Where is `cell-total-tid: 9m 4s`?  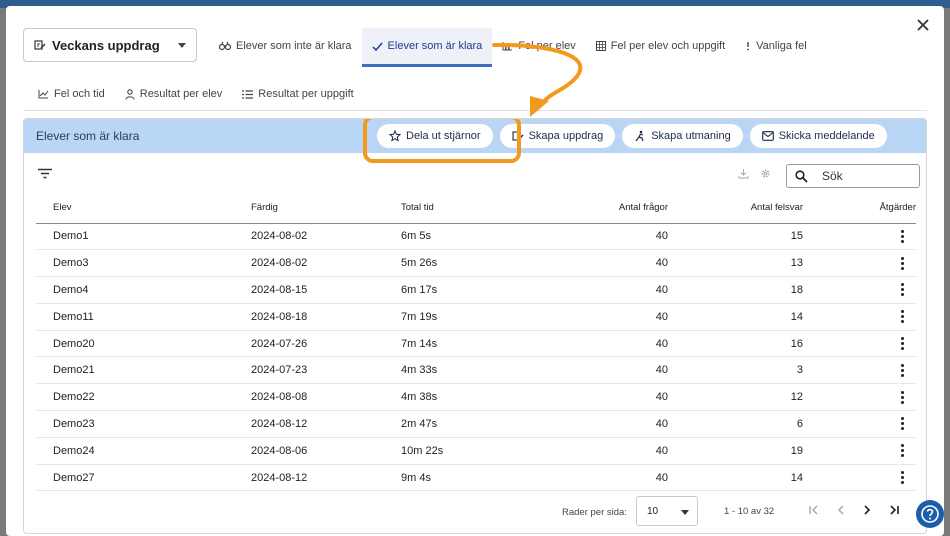 cell-total-tid: 9m 4s is located at coordinates (476, 478).